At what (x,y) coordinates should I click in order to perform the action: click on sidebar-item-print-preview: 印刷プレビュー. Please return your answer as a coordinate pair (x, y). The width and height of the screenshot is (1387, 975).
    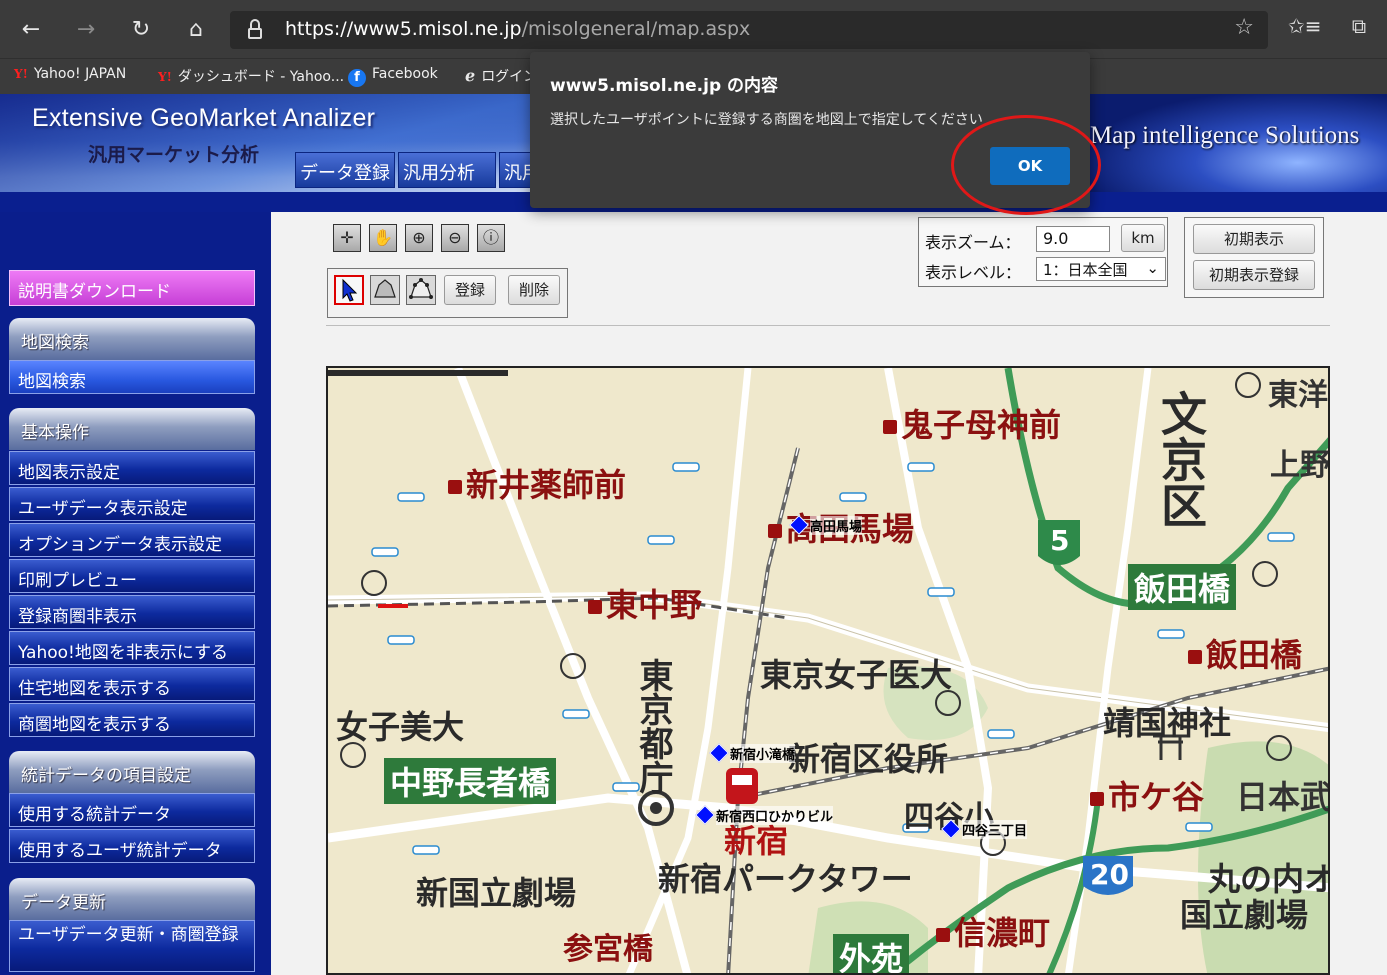
    Looking at the image, I should click on (132, 576).